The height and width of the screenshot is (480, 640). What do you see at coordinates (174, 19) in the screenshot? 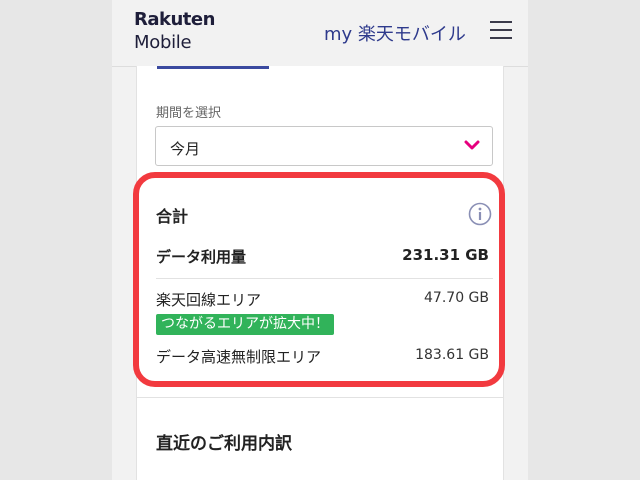
I see `logo-text-rakuten: Rakuten` at bounding box center [174, 19].